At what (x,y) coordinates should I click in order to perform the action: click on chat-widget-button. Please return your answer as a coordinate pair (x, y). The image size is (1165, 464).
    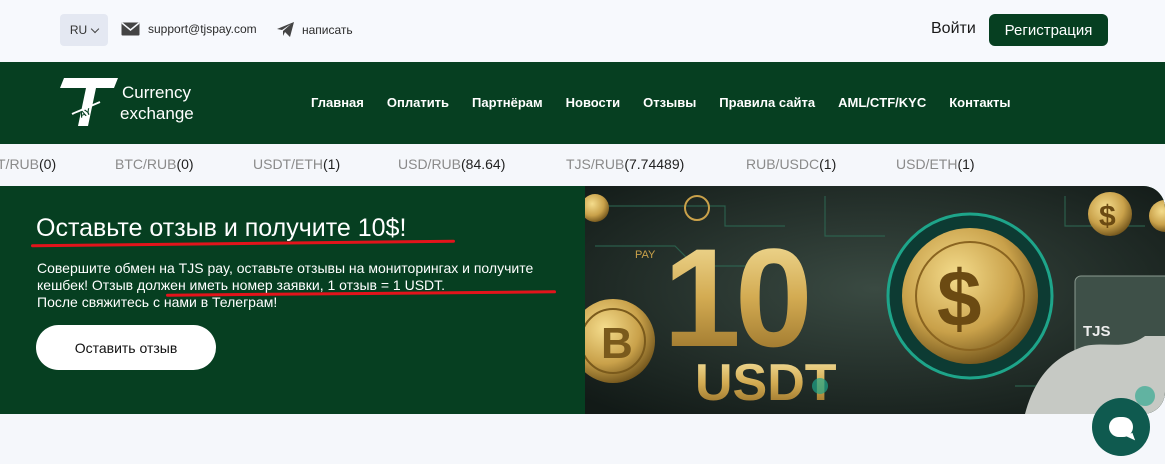
    Looking at the image, I should click on (1121, 427).